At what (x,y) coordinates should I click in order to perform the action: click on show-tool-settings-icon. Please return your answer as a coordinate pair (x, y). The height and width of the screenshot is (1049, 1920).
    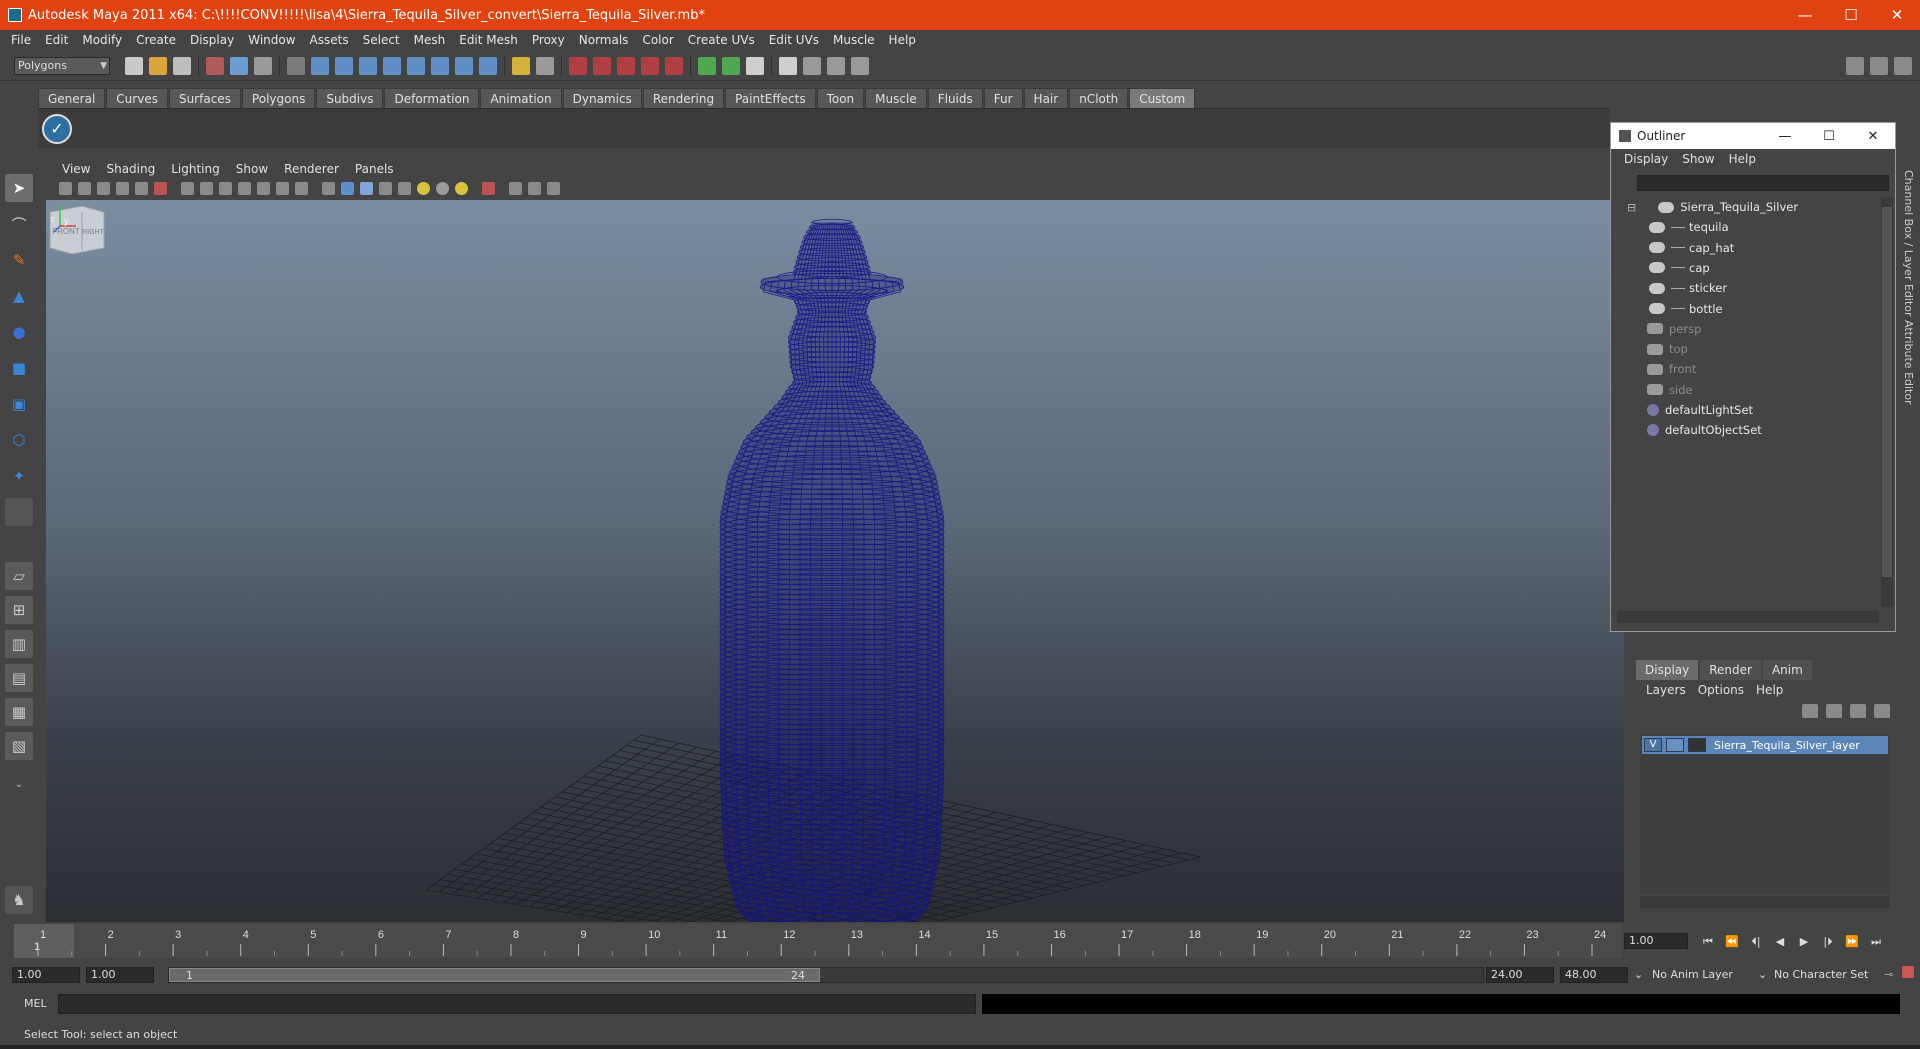
    Looking at the image, I should click on (1879, 65).